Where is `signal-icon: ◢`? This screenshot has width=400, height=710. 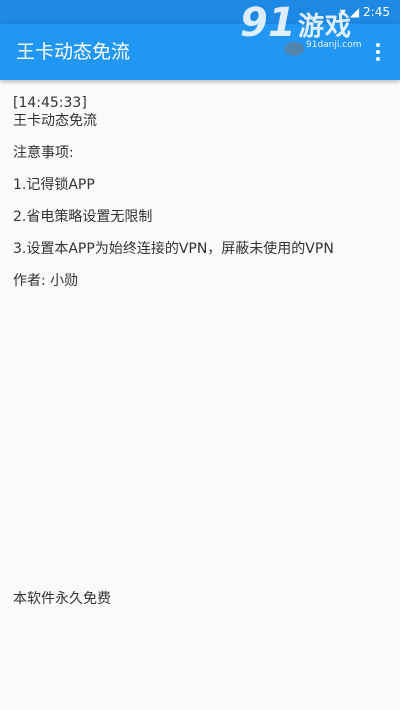
signal-icon: ◢ is located at coordinates (354, 12).